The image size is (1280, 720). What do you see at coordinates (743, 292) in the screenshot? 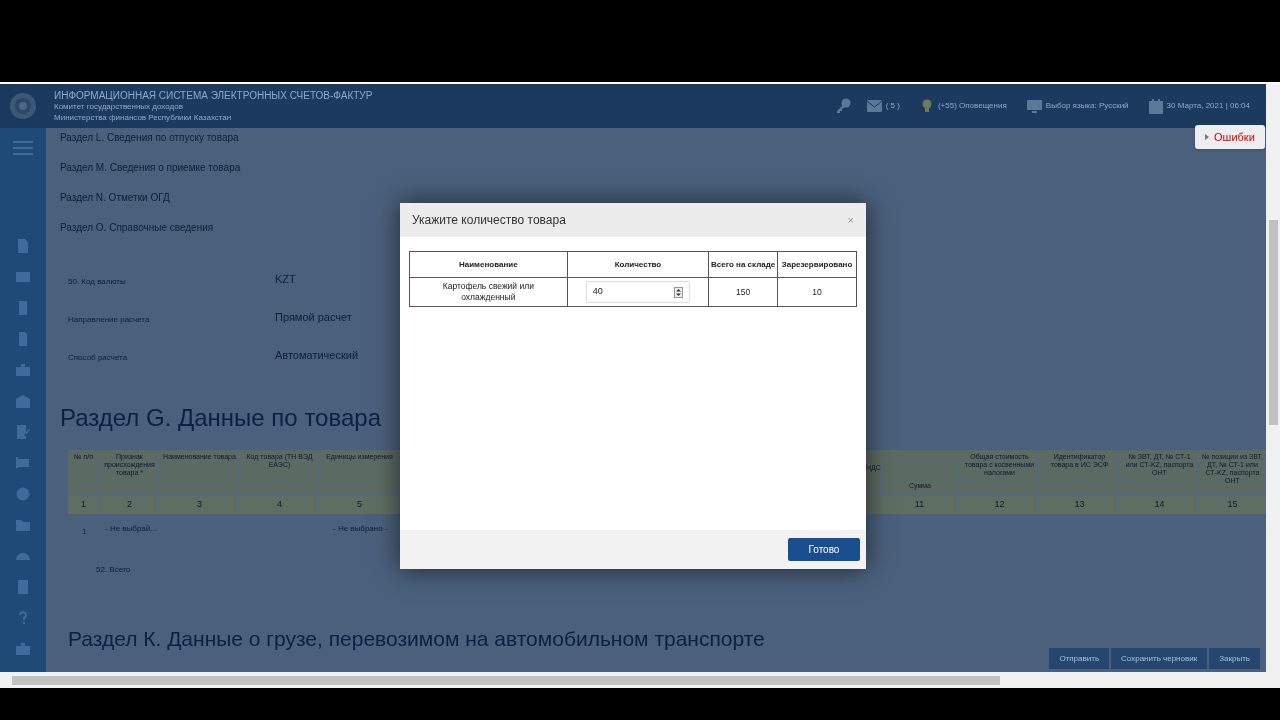
I see `table-cell: 150` at bounding box center [743, 292].